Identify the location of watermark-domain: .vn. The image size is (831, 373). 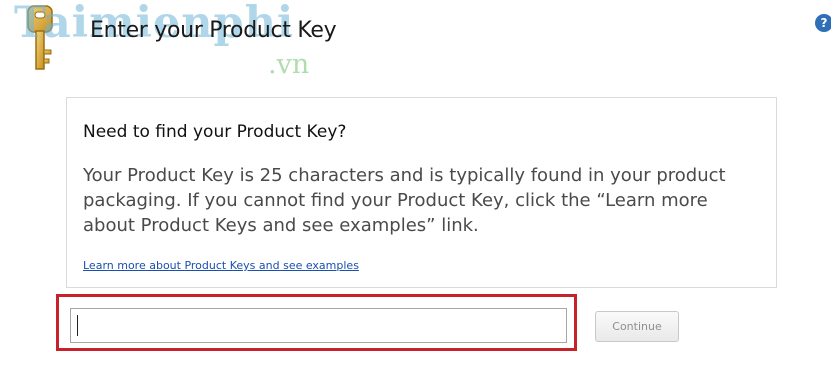
(289, 64).